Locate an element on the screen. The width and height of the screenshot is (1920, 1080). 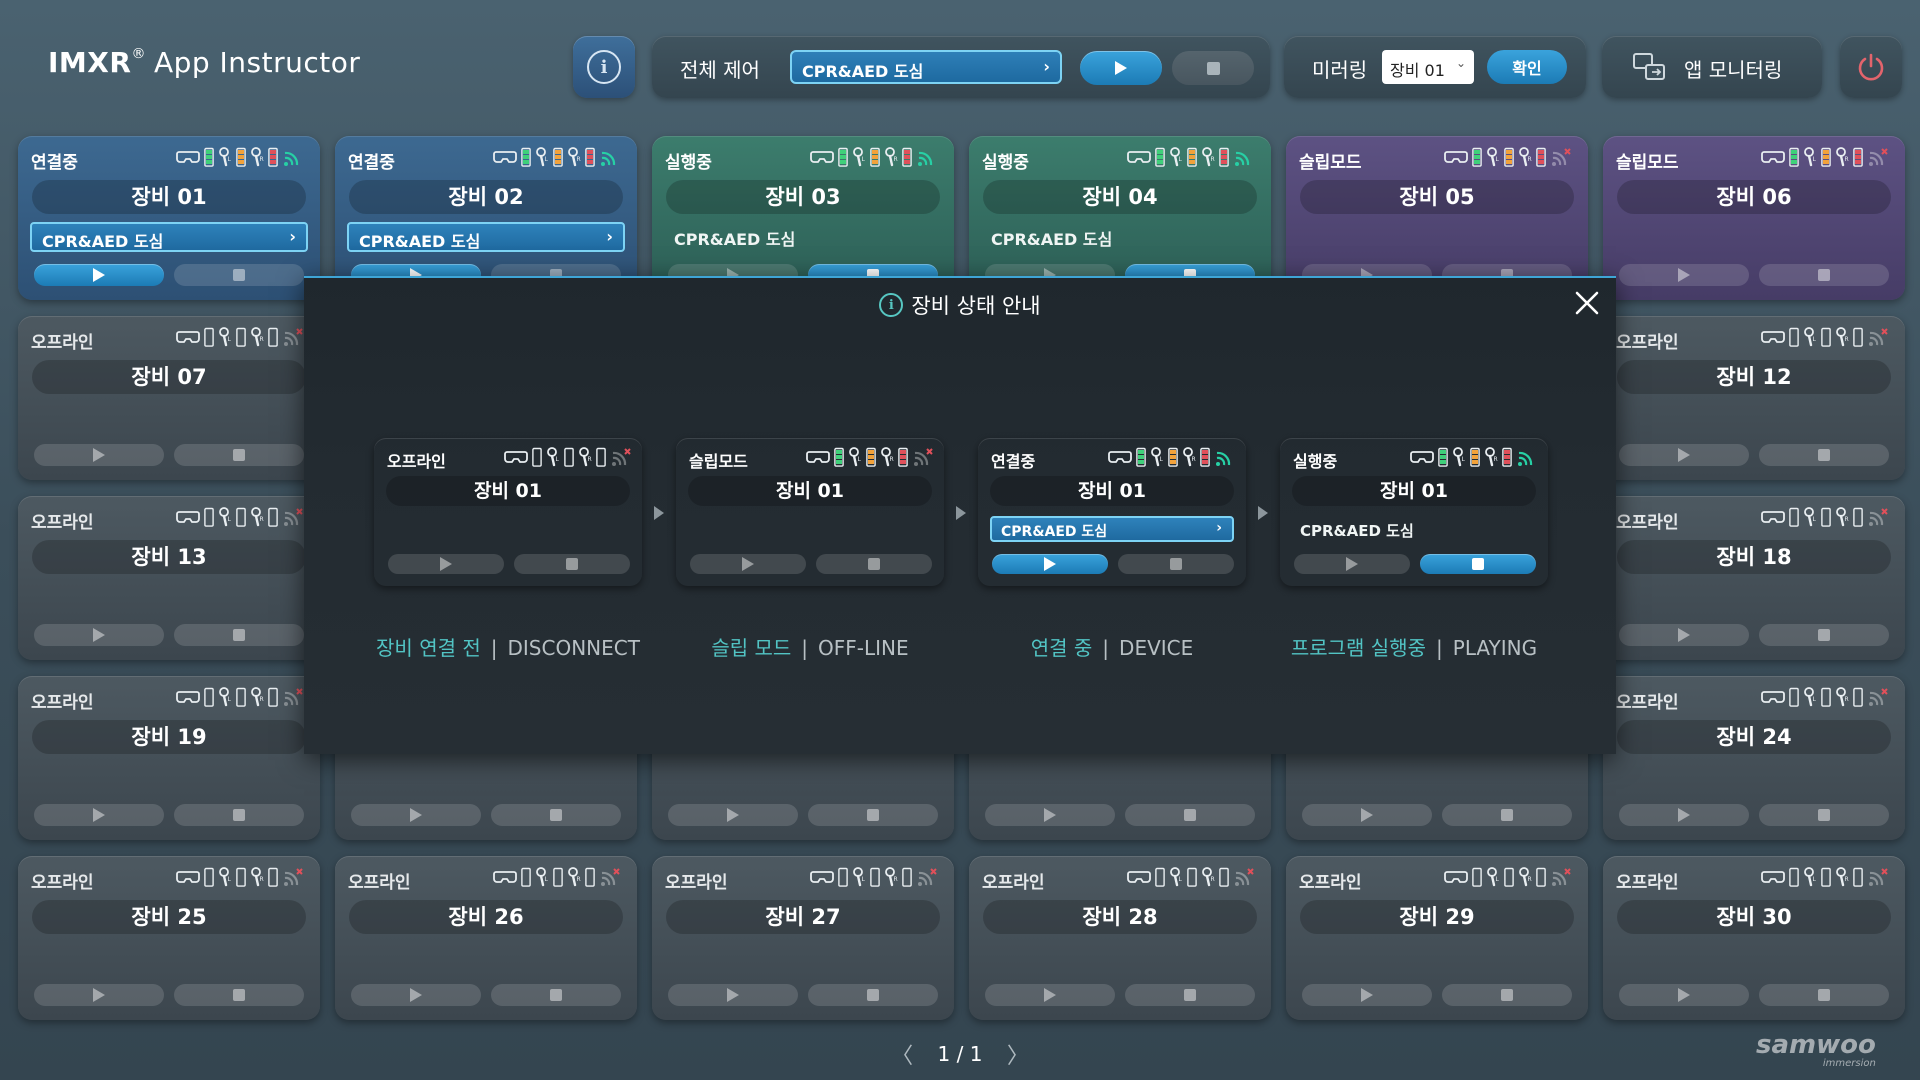
device-card: 오프라인 L R 장비 24 is located at coordinates (1754, 758).